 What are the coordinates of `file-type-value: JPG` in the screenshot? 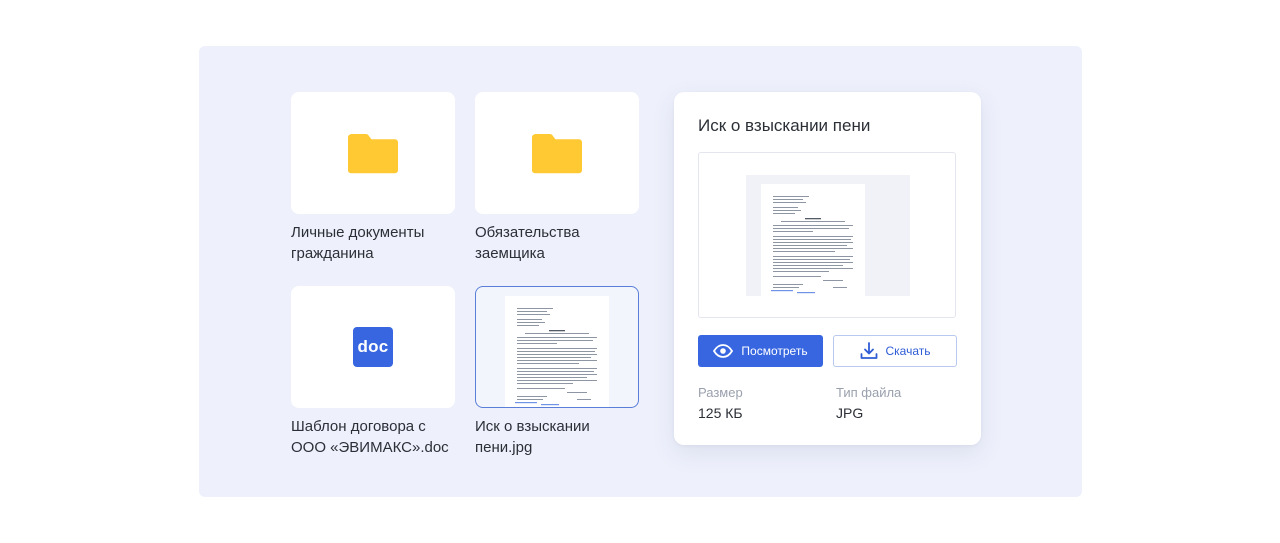 It's located at (850, 413).